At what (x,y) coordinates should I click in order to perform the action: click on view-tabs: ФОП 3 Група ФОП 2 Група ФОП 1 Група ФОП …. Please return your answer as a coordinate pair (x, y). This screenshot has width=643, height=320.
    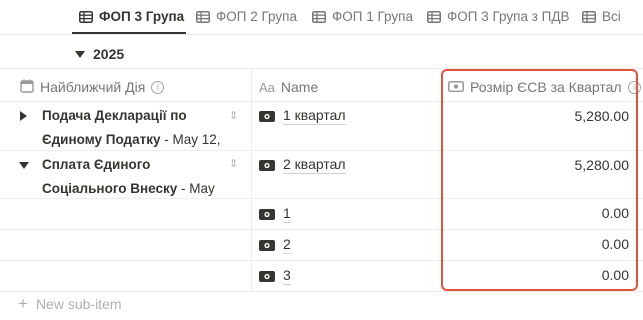
    Looking at the image, I should click on (321, 17).